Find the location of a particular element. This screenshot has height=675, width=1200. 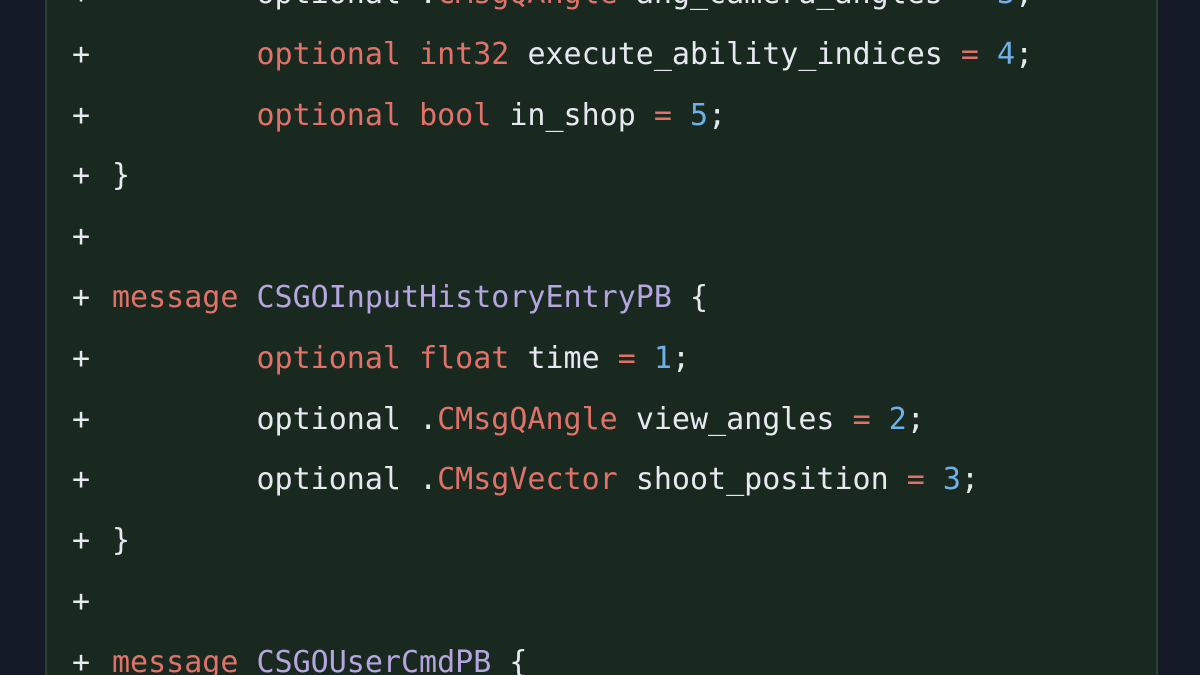

code-token: CSGOUserCmdPB is located at coordinates (374, 659).